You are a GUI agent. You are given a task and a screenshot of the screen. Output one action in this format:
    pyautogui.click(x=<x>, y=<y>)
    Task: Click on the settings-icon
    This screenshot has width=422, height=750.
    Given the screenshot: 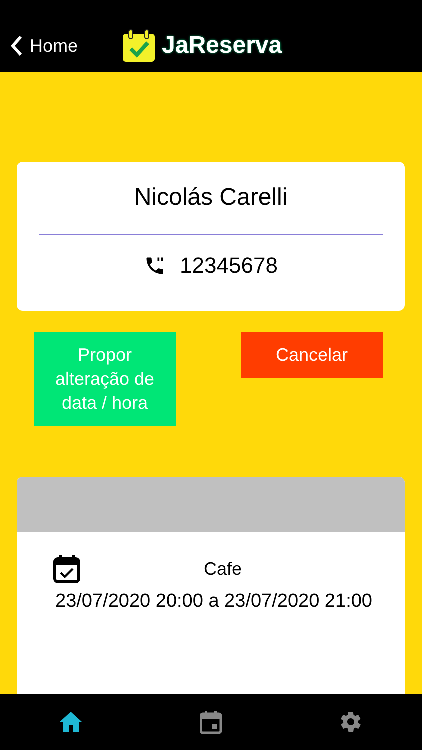 What is the action you would take?
    pyautogui.click(x=351, y=722)
    